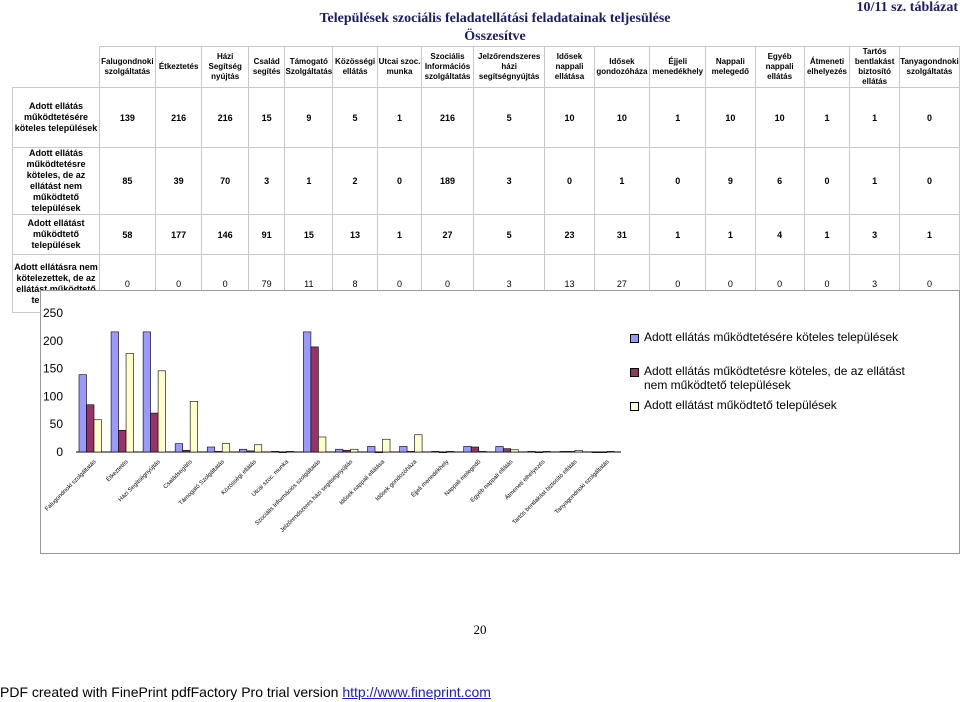  Describe the element at coordinates (569, 234) in the screenshot. I see `table-cell: 23` at that location.